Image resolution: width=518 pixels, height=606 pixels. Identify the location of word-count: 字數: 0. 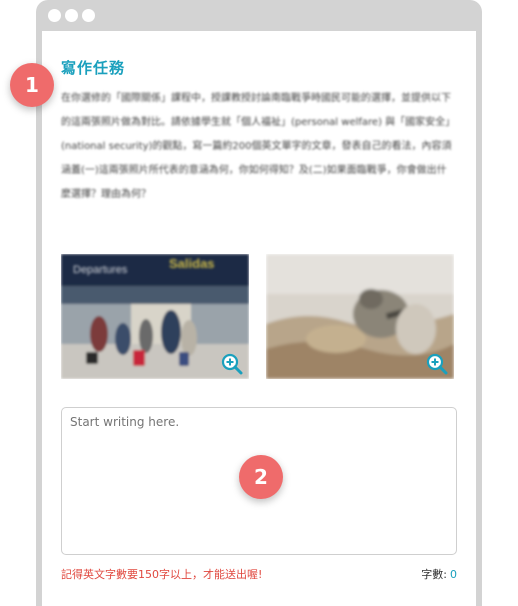
(439, 574).